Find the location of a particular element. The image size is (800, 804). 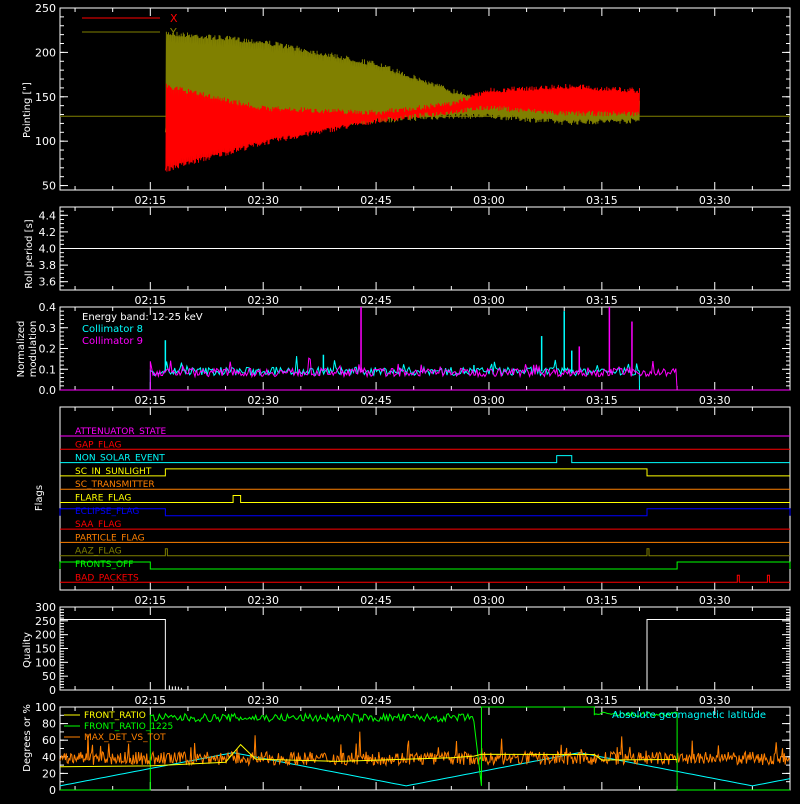

quality-line is located at coordinates (425, 654).